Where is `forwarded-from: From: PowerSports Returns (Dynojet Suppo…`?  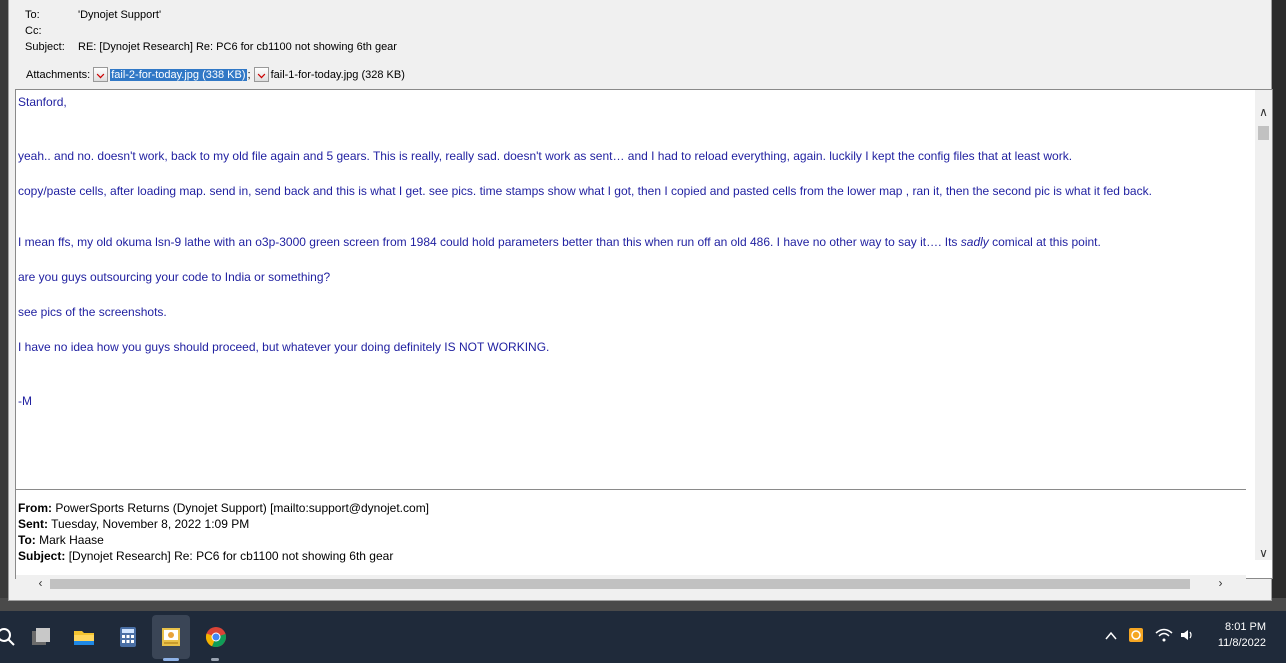
forwarded-from: From: PowerSports Returns (Dynojet Suppo… is located at coordinates (223, 508).